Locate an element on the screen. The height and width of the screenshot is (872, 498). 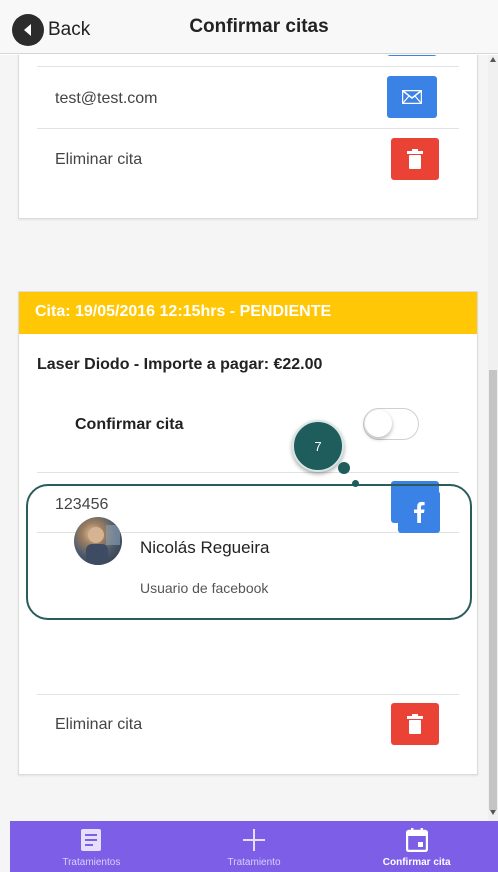
tab-label: Confirmar cita is located at coordinates (416, 862).